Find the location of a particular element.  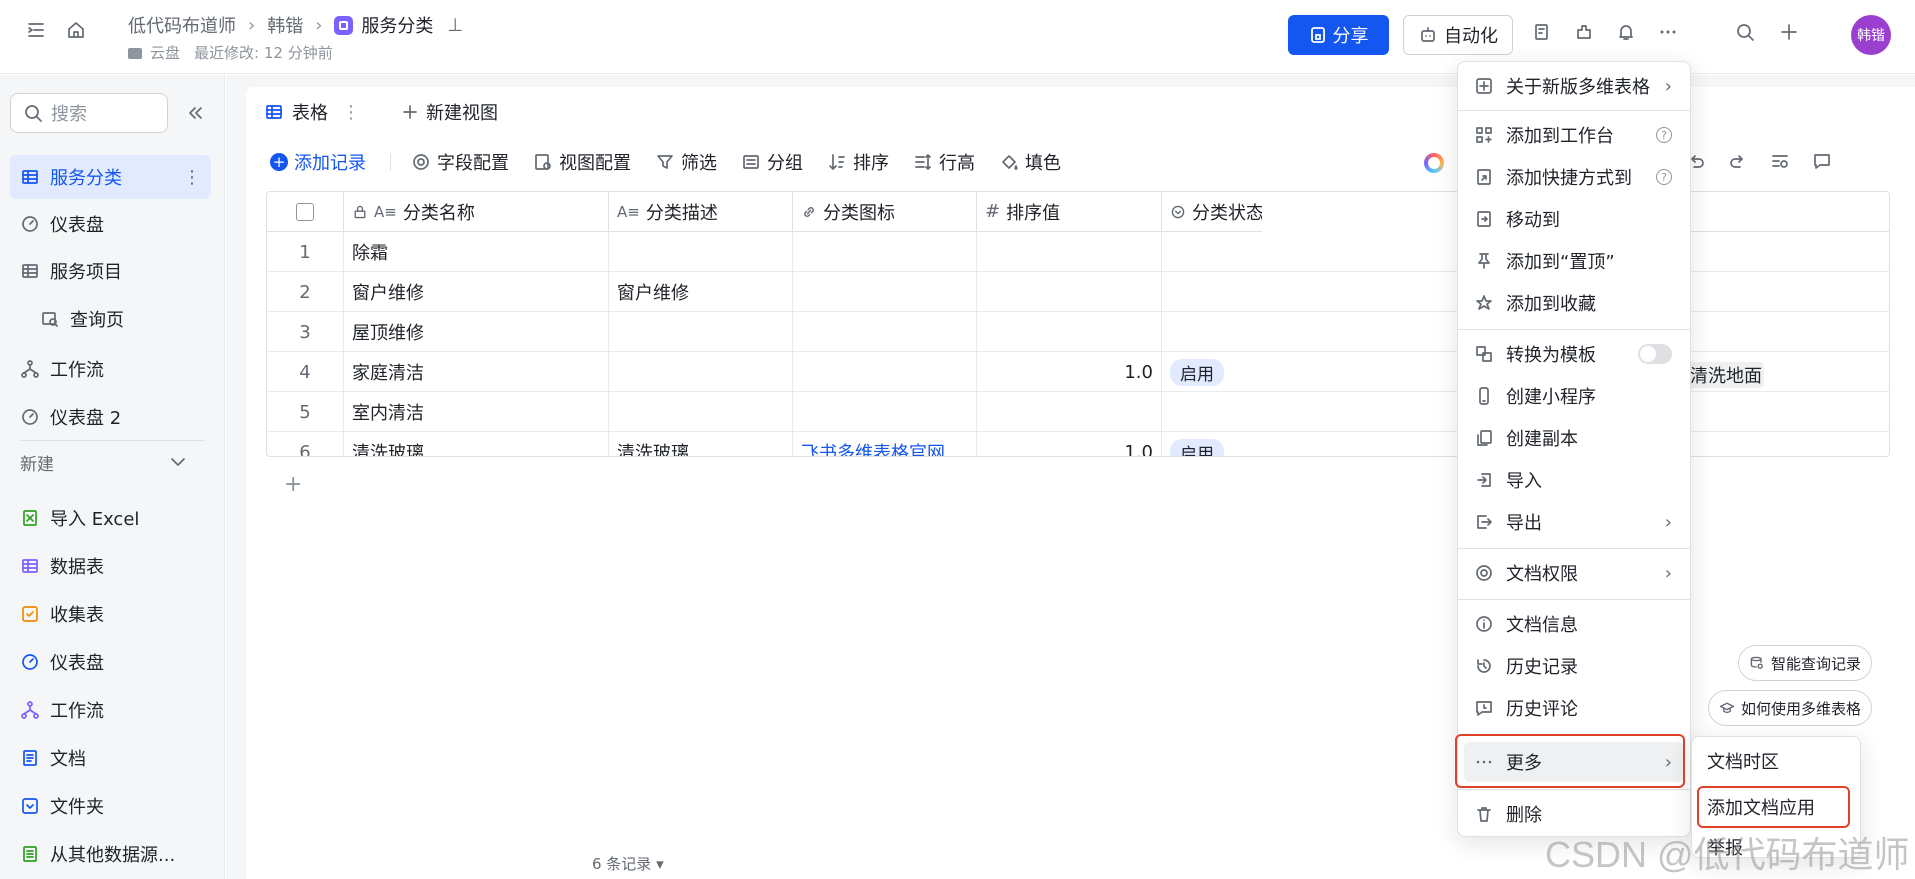

sidebar-item-query-page: 查询页 is located at coordinates (110, 319).